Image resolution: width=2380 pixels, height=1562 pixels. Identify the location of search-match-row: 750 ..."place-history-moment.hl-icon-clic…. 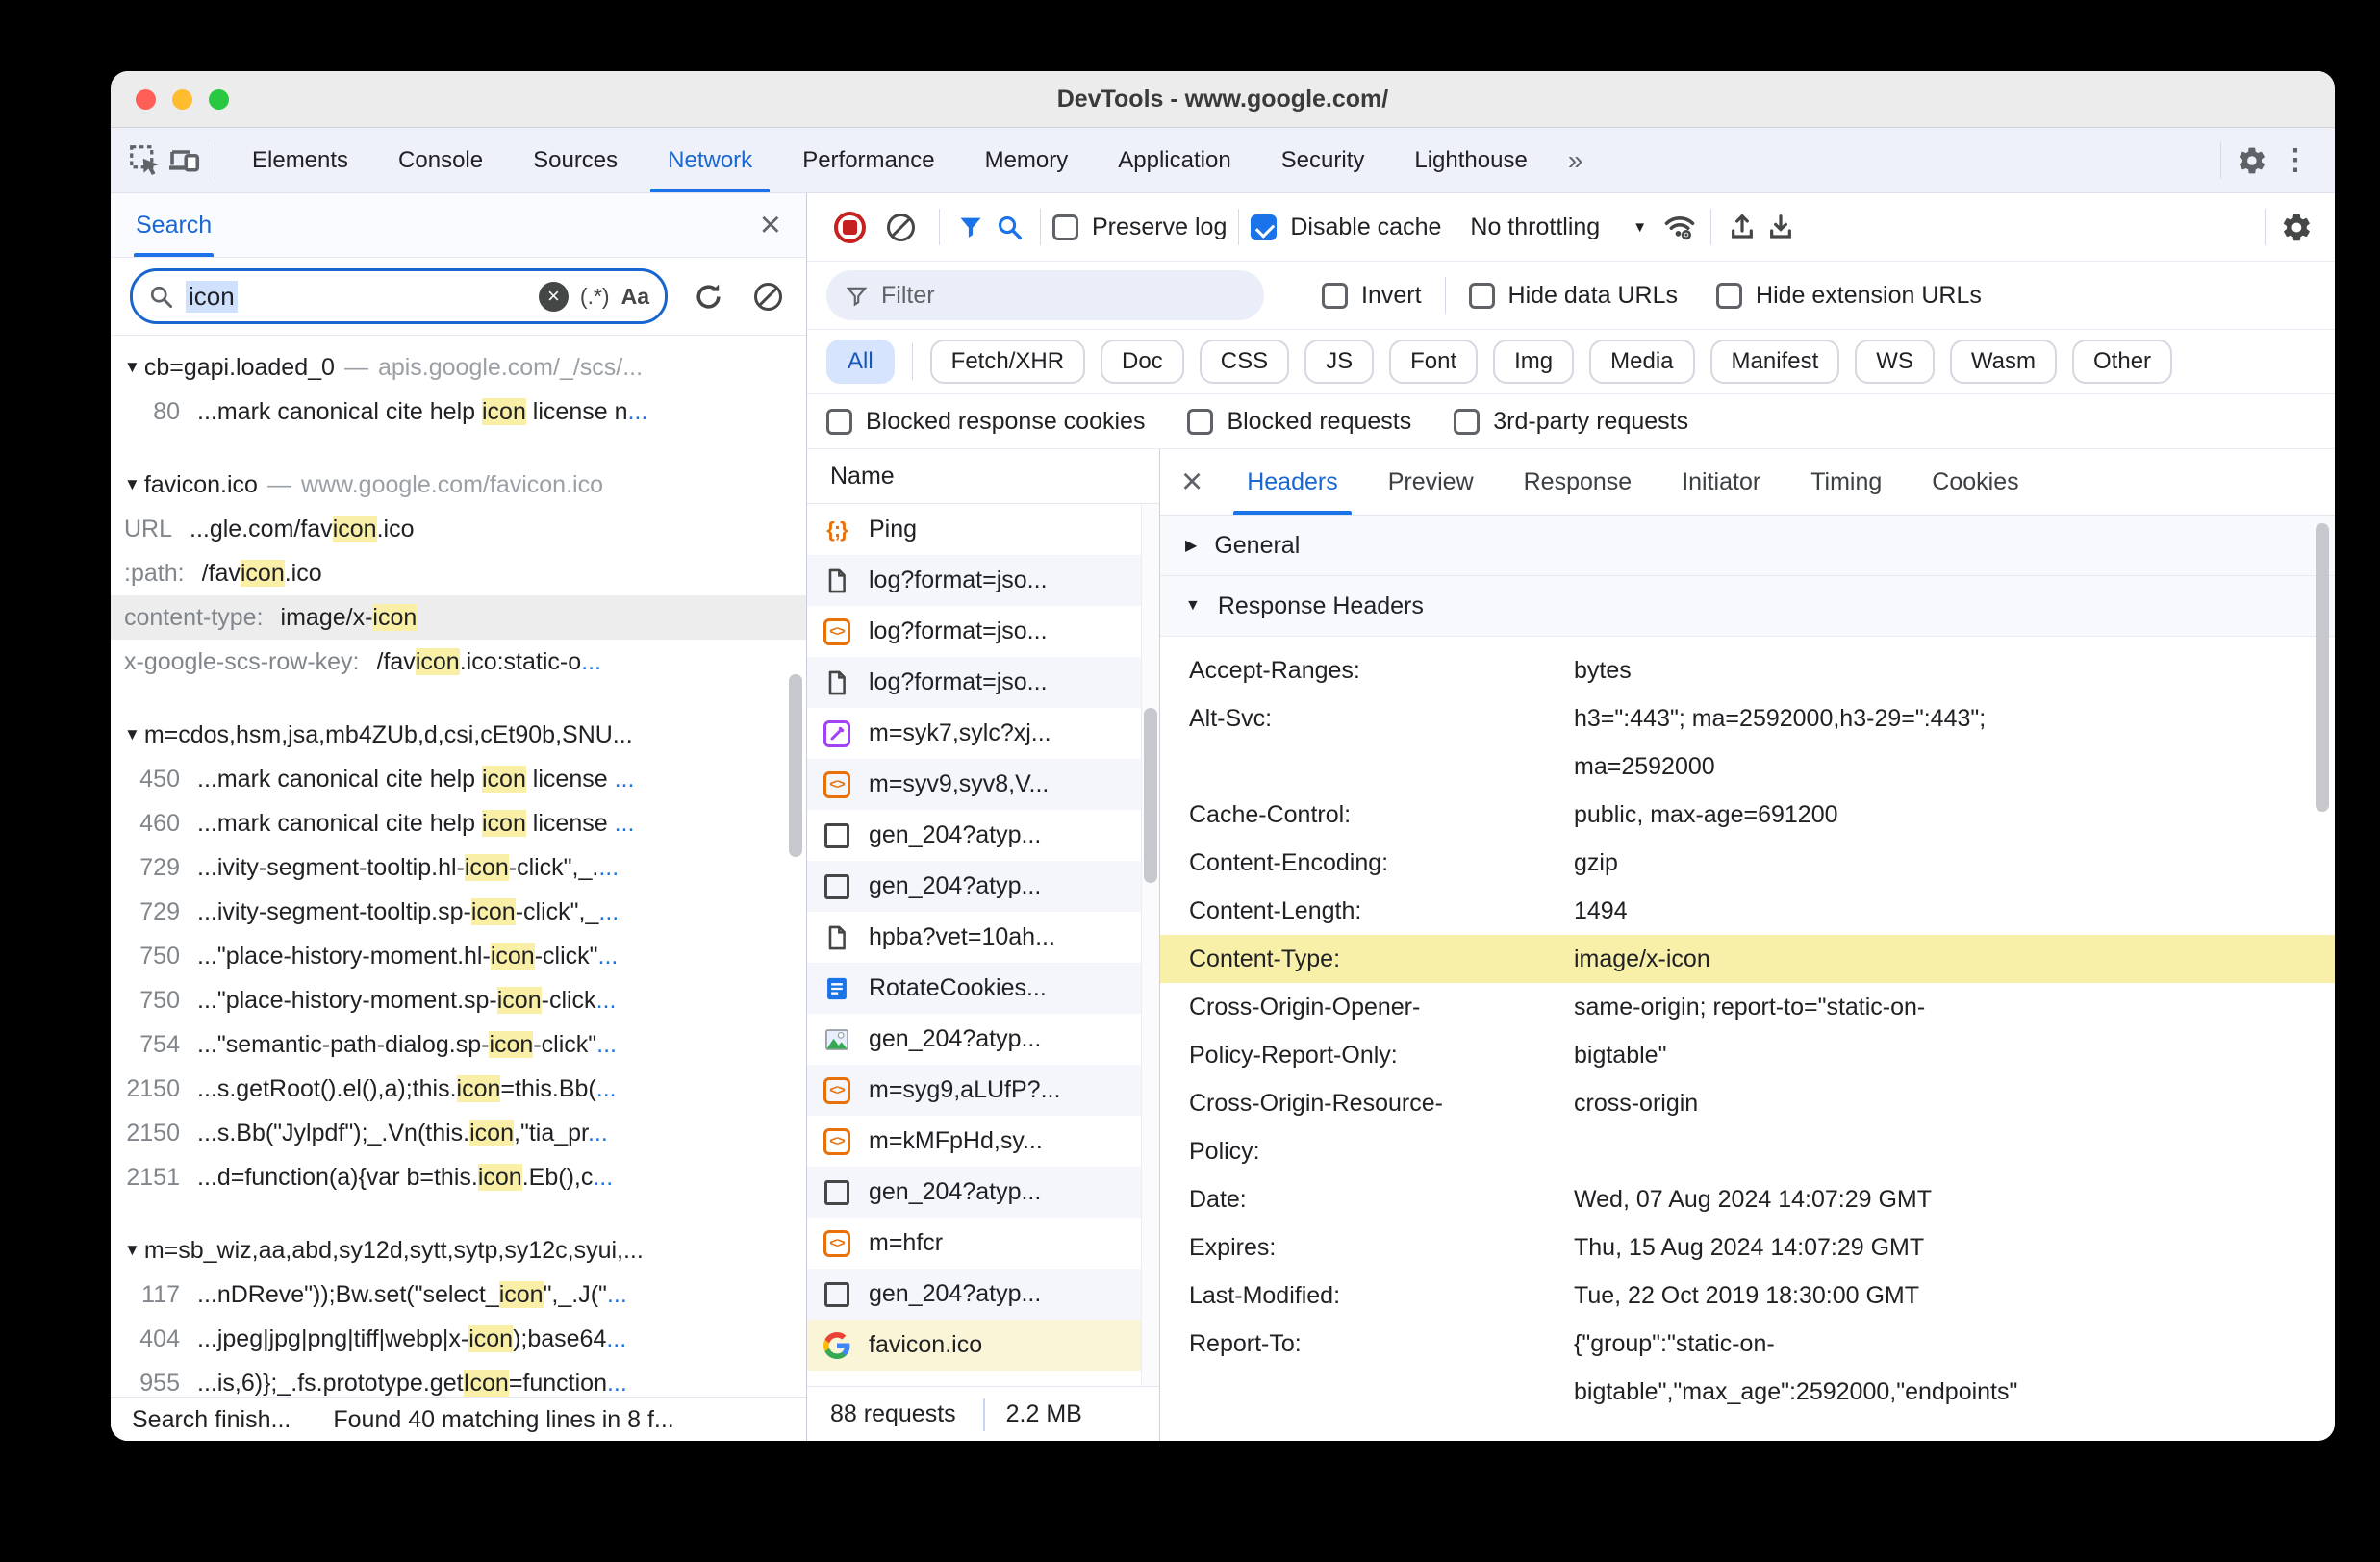
(459, 956).